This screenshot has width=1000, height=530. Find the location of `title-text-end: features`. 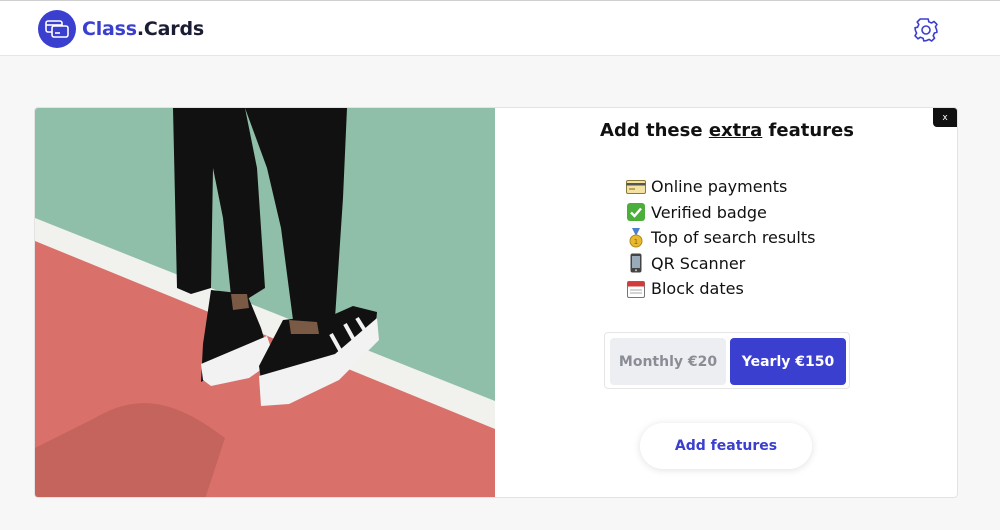

title-text-end: features is located at coordinates (808, 130).